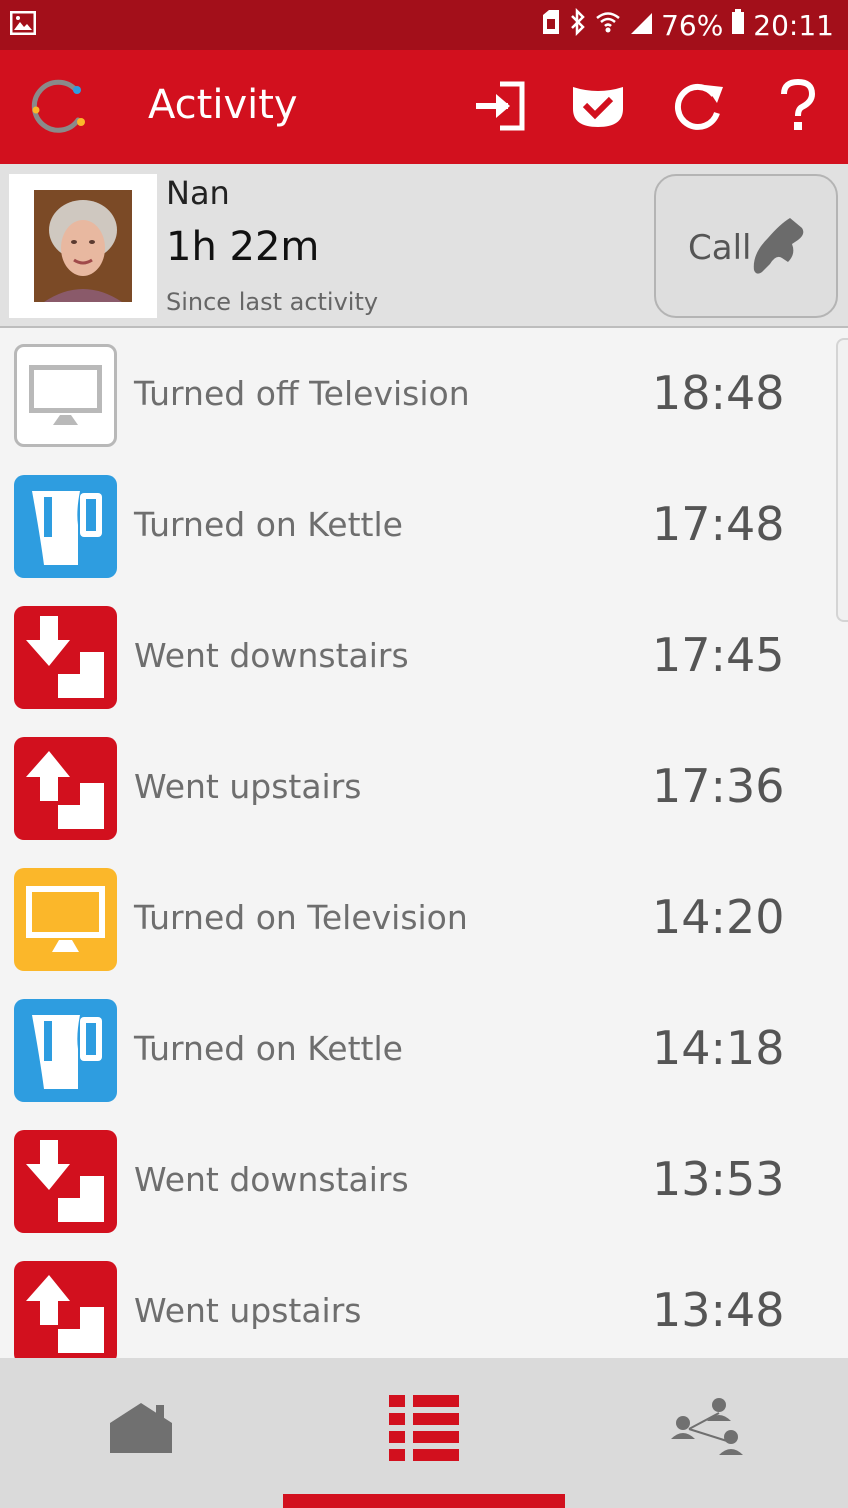 This screenshot has width=848, height=1508. I want to click on nav-activity, so click(424, 1428).